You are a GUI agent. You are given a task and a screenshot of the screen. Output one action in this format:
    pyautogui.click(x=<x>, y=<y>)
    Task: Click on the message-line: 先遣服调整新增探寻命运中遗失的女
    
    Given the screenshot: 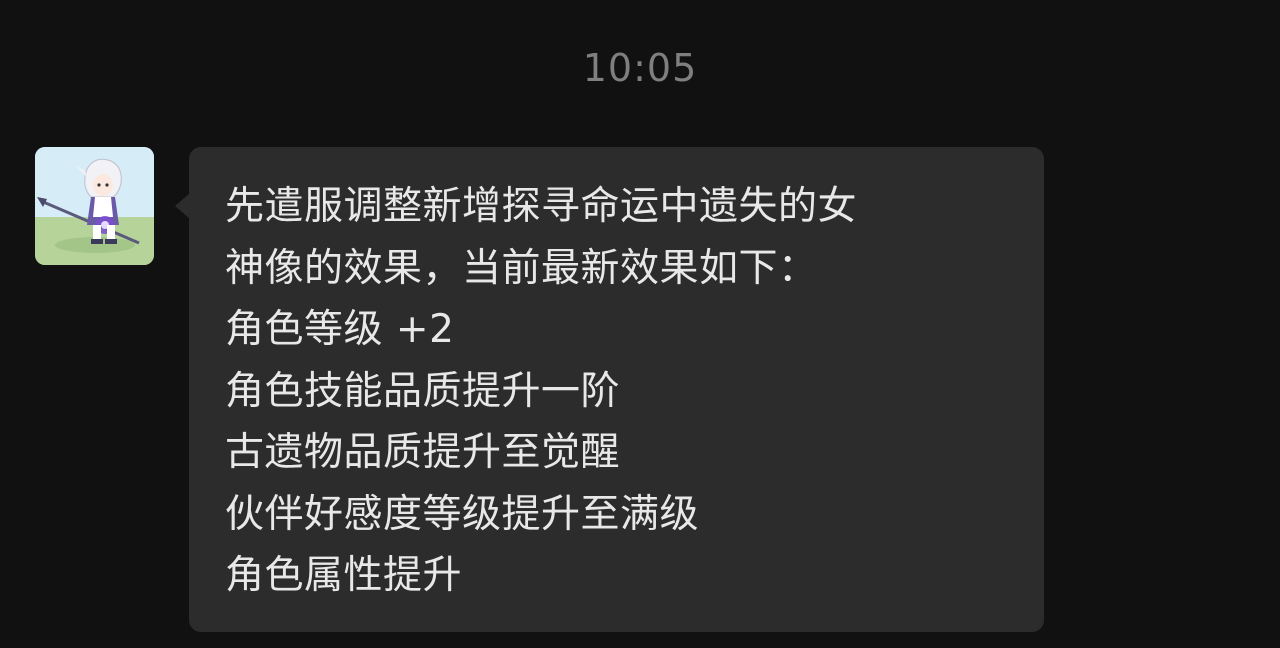 What is the action you would take?
    pyautogui.click(x=541, y=206)
    